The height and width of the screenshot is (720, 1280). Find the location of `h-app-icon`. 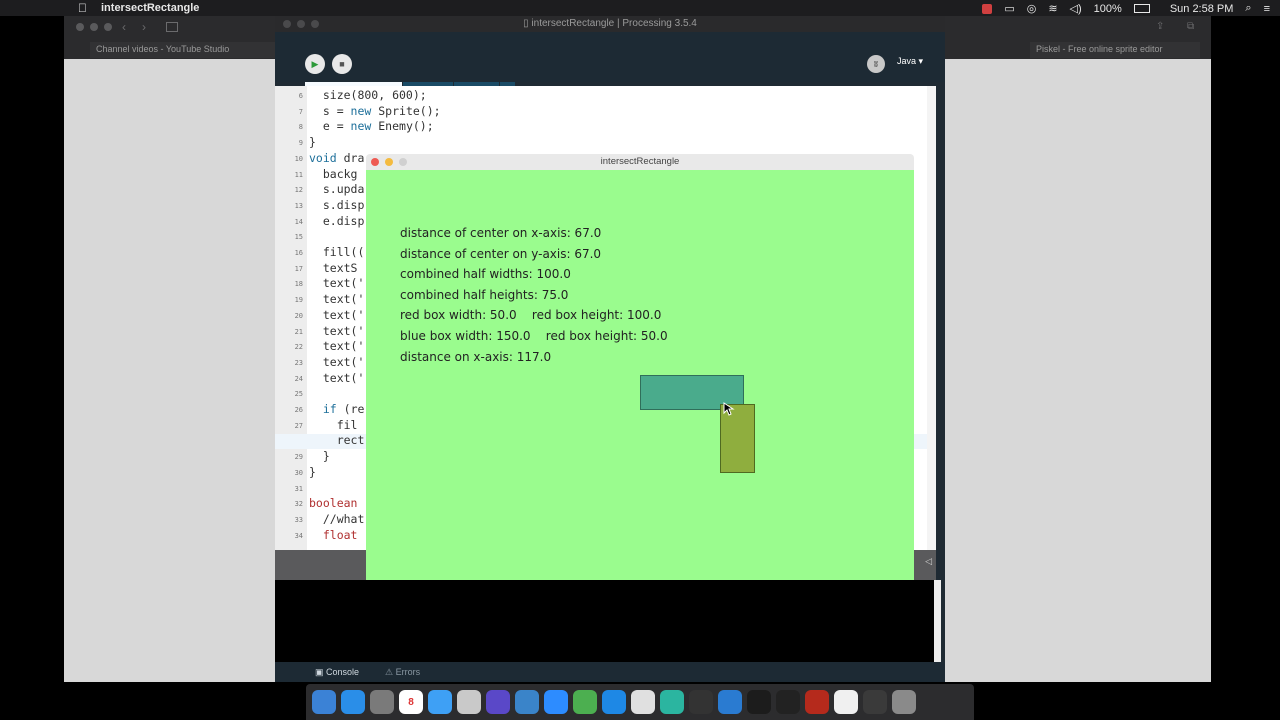

h-app-icon is located at coordinates (672, 702).